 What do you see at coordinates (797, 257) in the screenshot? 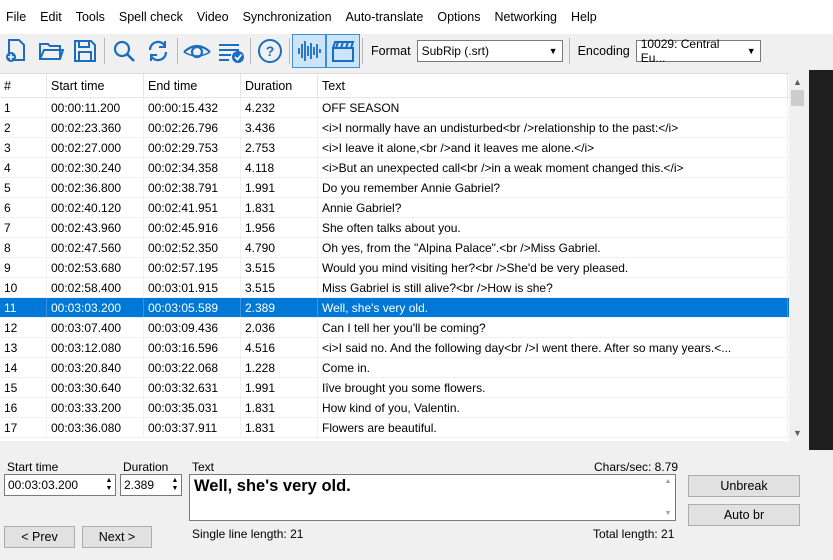
I see `grid-scrollbar: ▲ ▼` at bounding box center [797, 257].